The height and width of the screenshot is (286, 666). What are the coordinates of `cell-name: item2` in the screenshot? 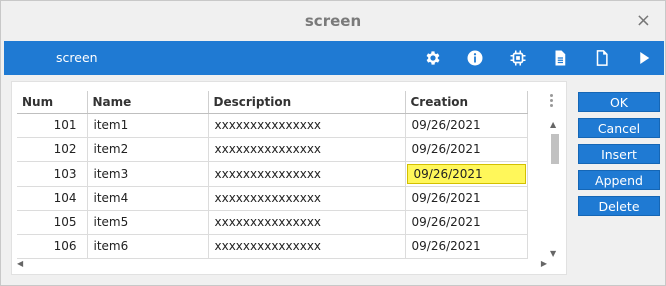 It's located at (148, 149).